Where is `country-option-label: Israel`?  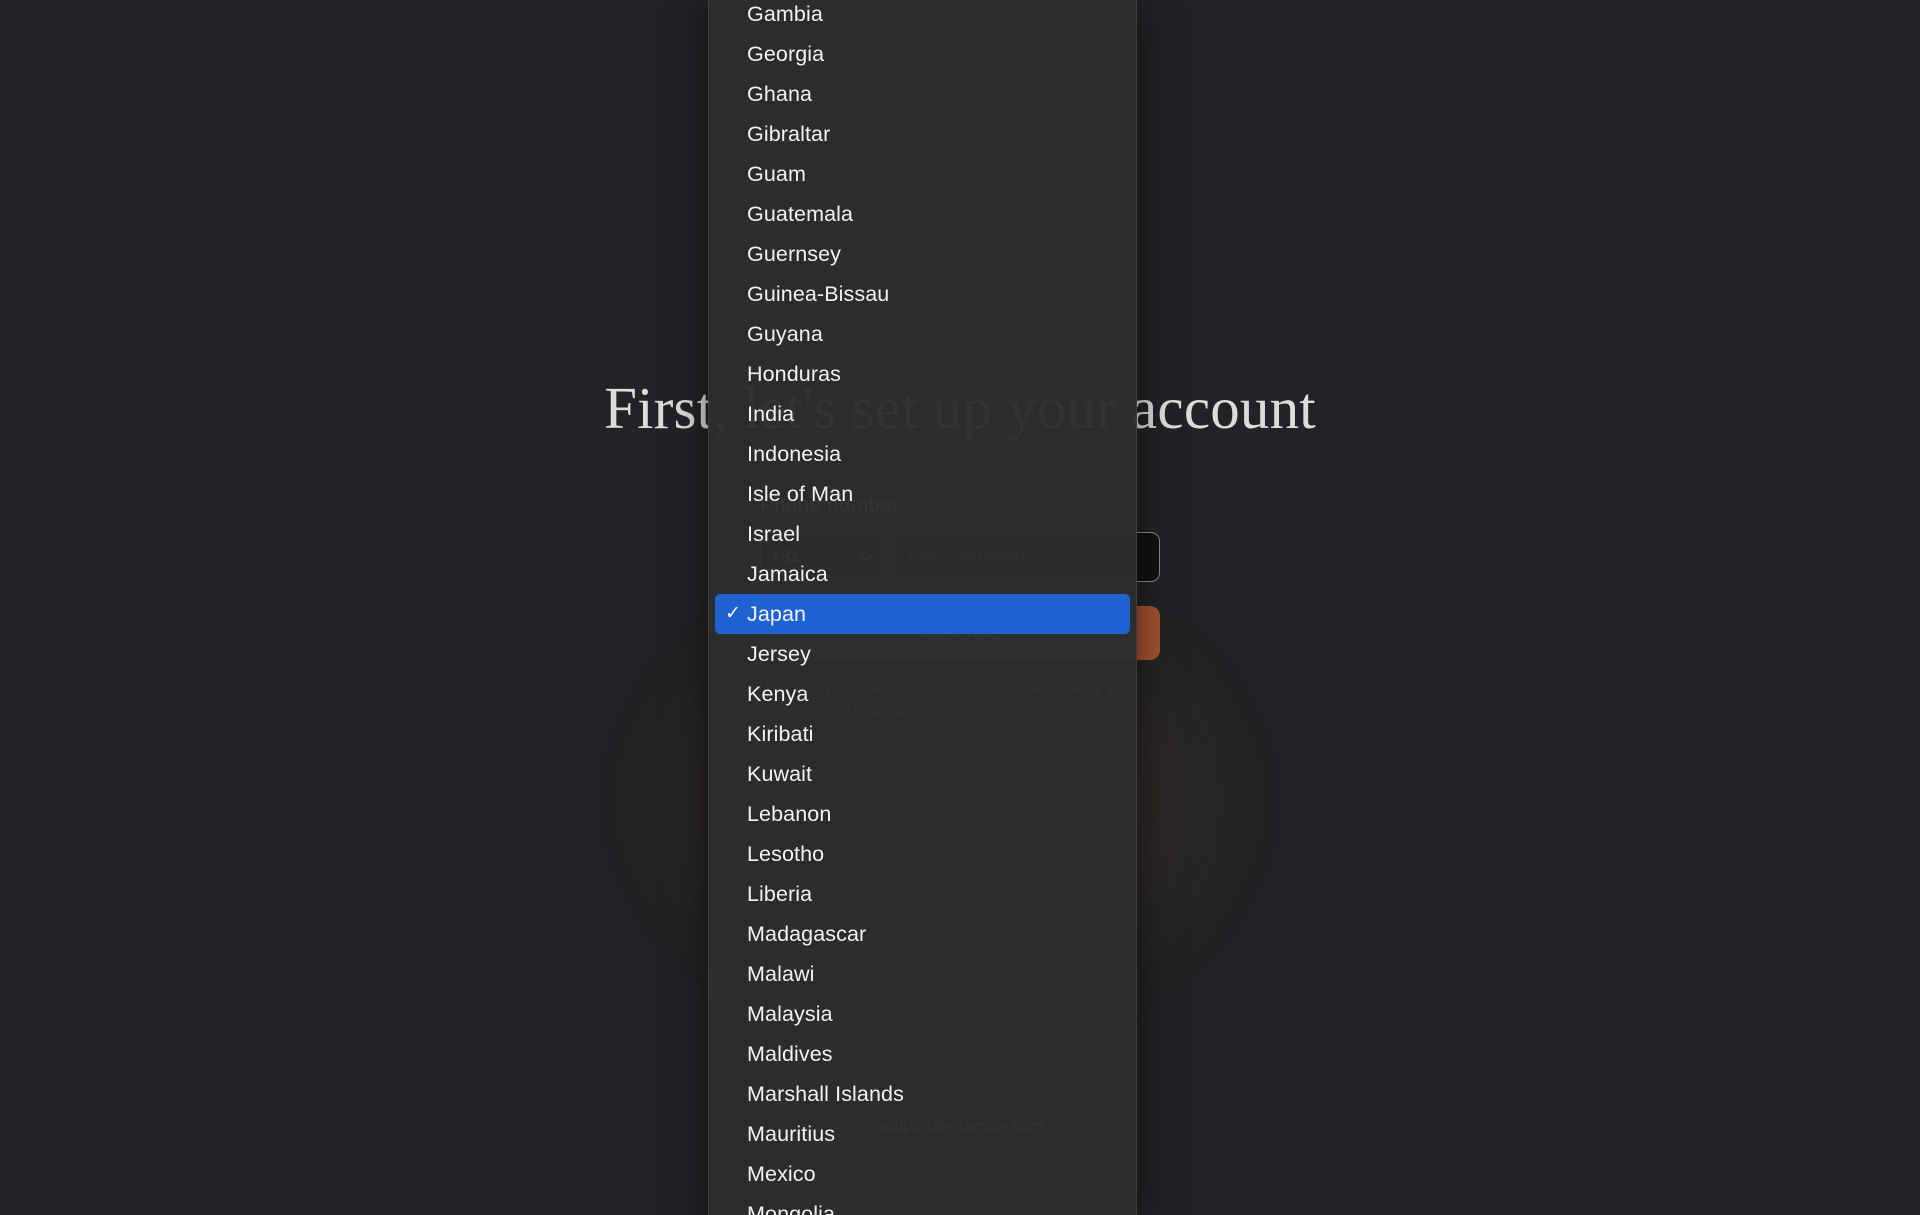
country-option-label: Israel is located at coordinates (774, 534).